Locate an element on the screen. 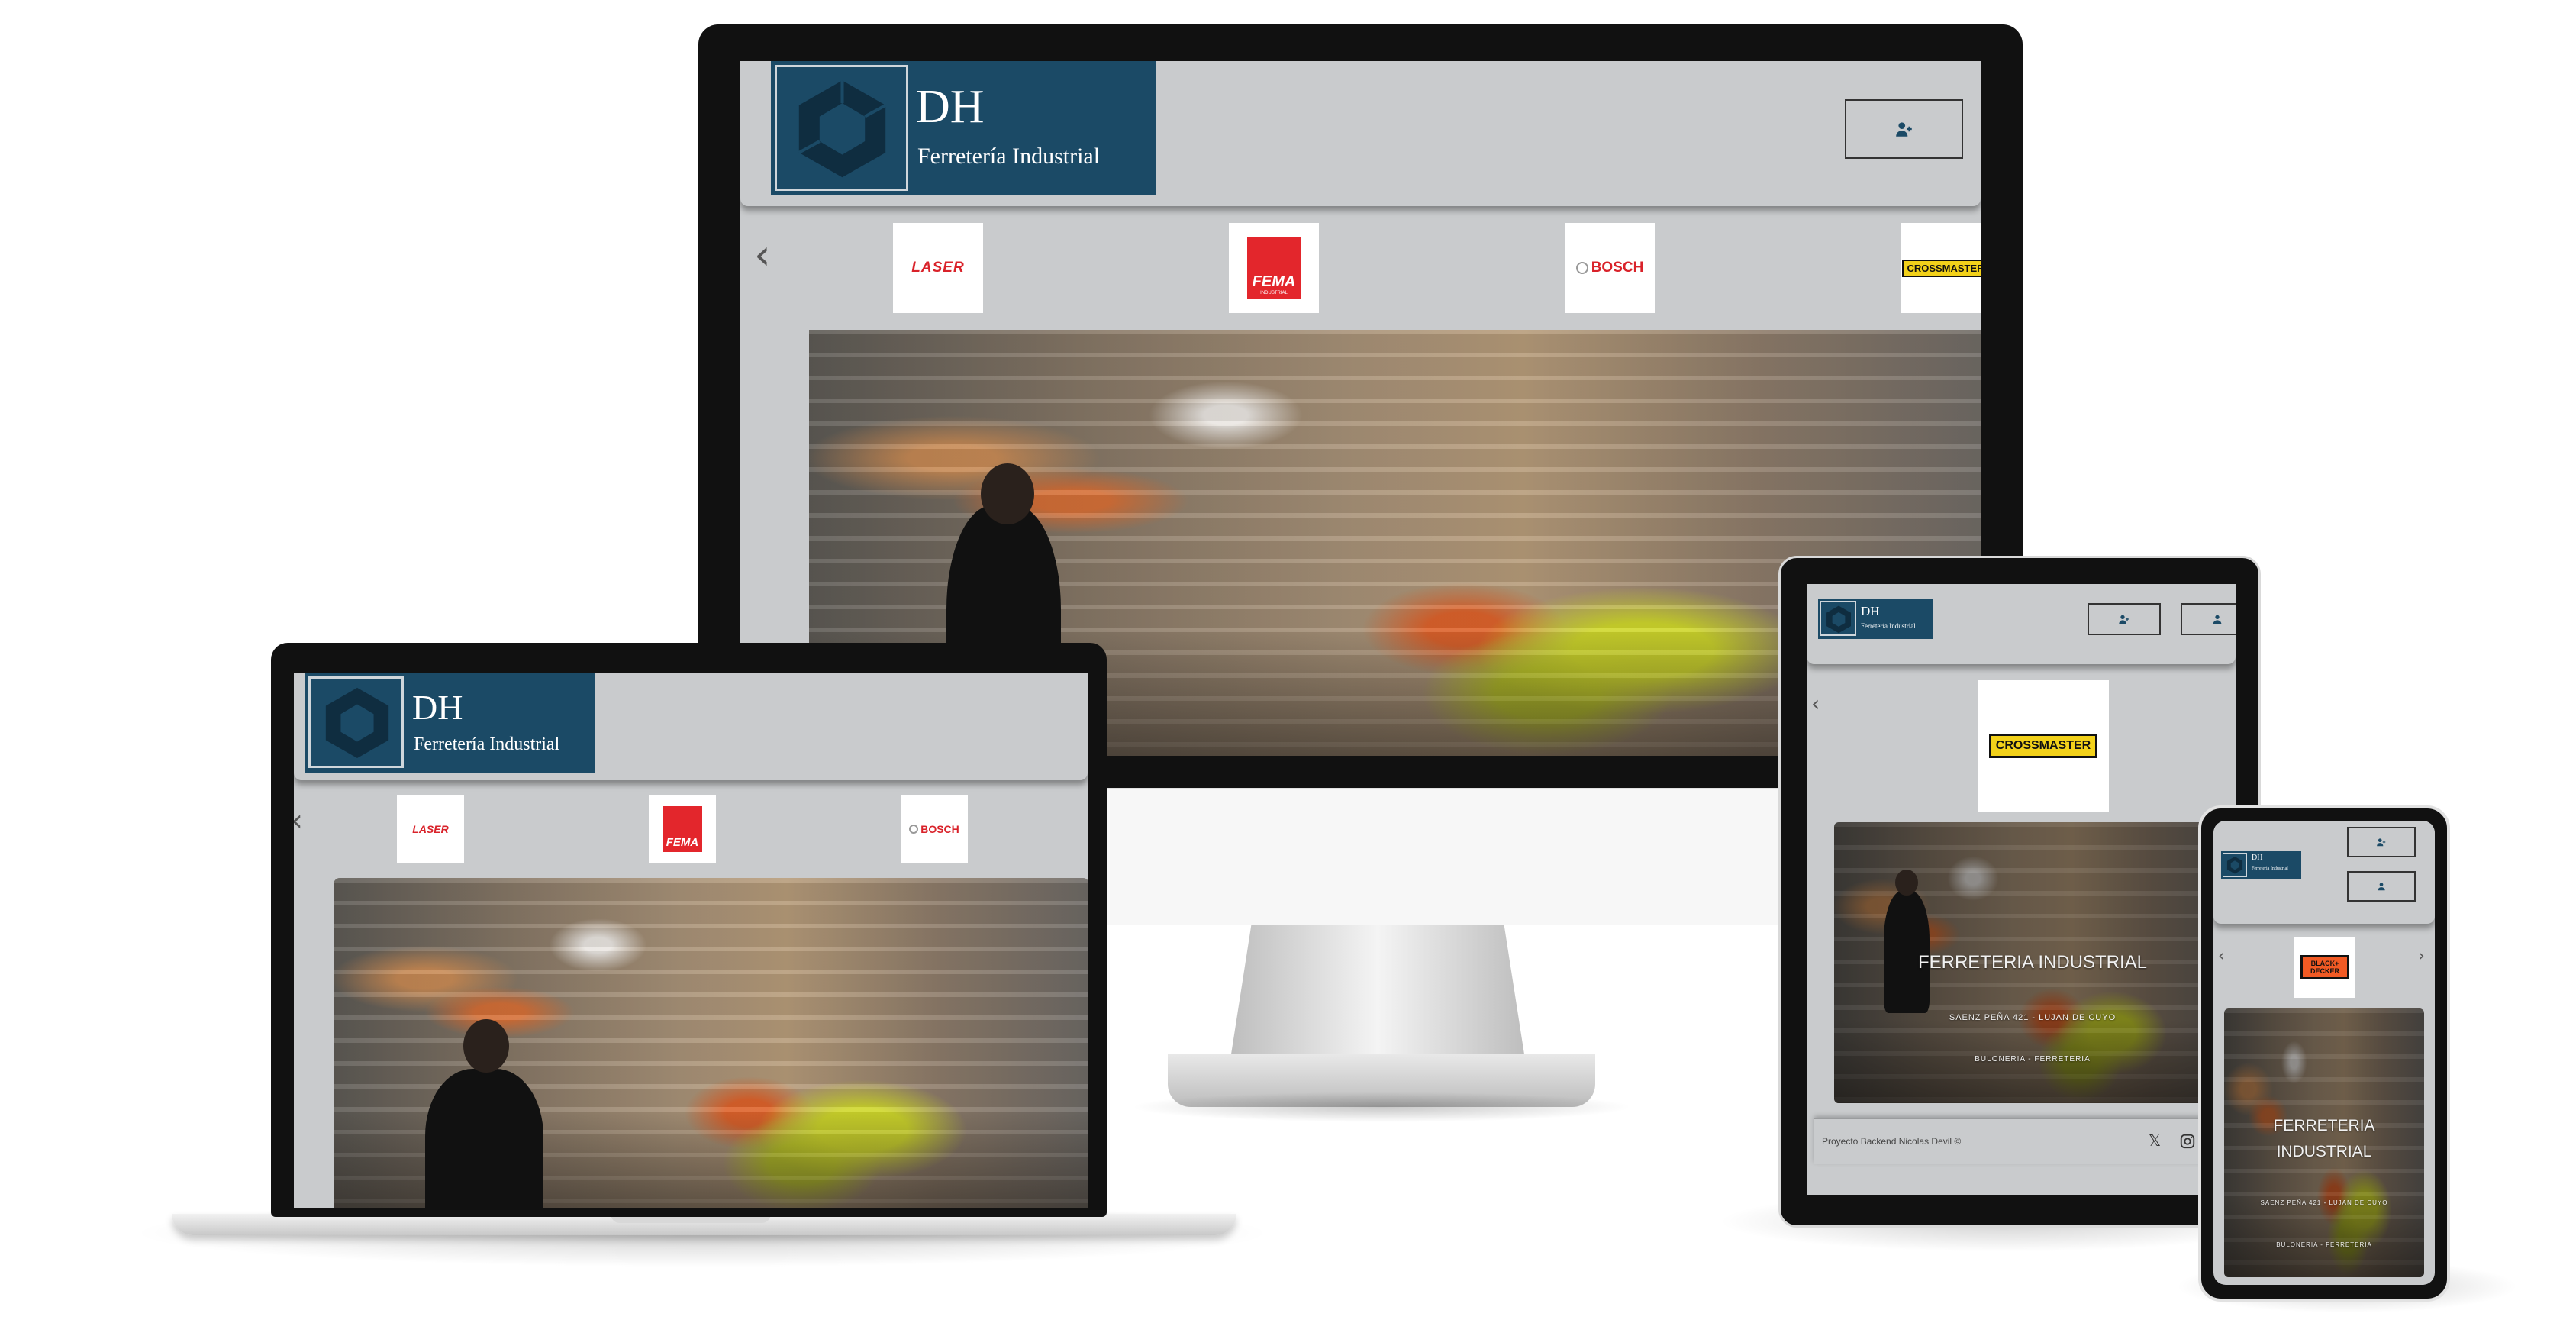  tablet-carousel-prev: ‹ is located at coordinates (1816, 703).